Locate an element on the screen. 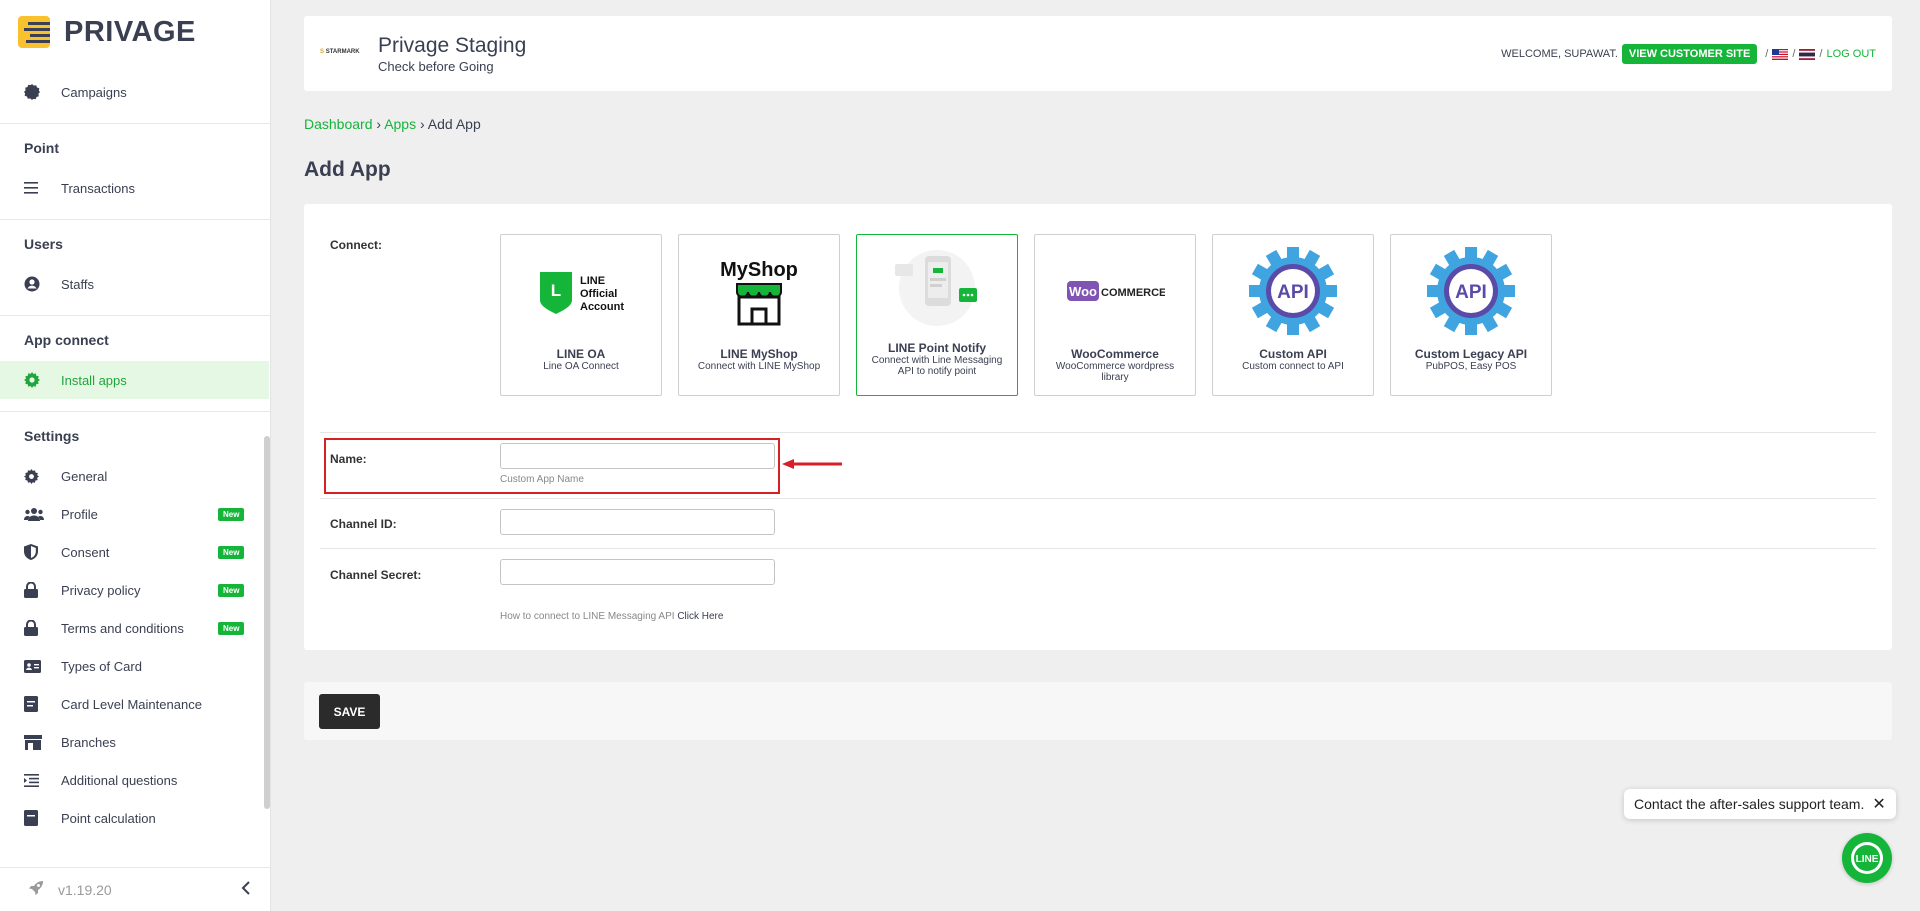 This screenshot has height=911, width=1920. sidebar-item-card-level: Card Level Maintenance is located at coordinates (135, 704).